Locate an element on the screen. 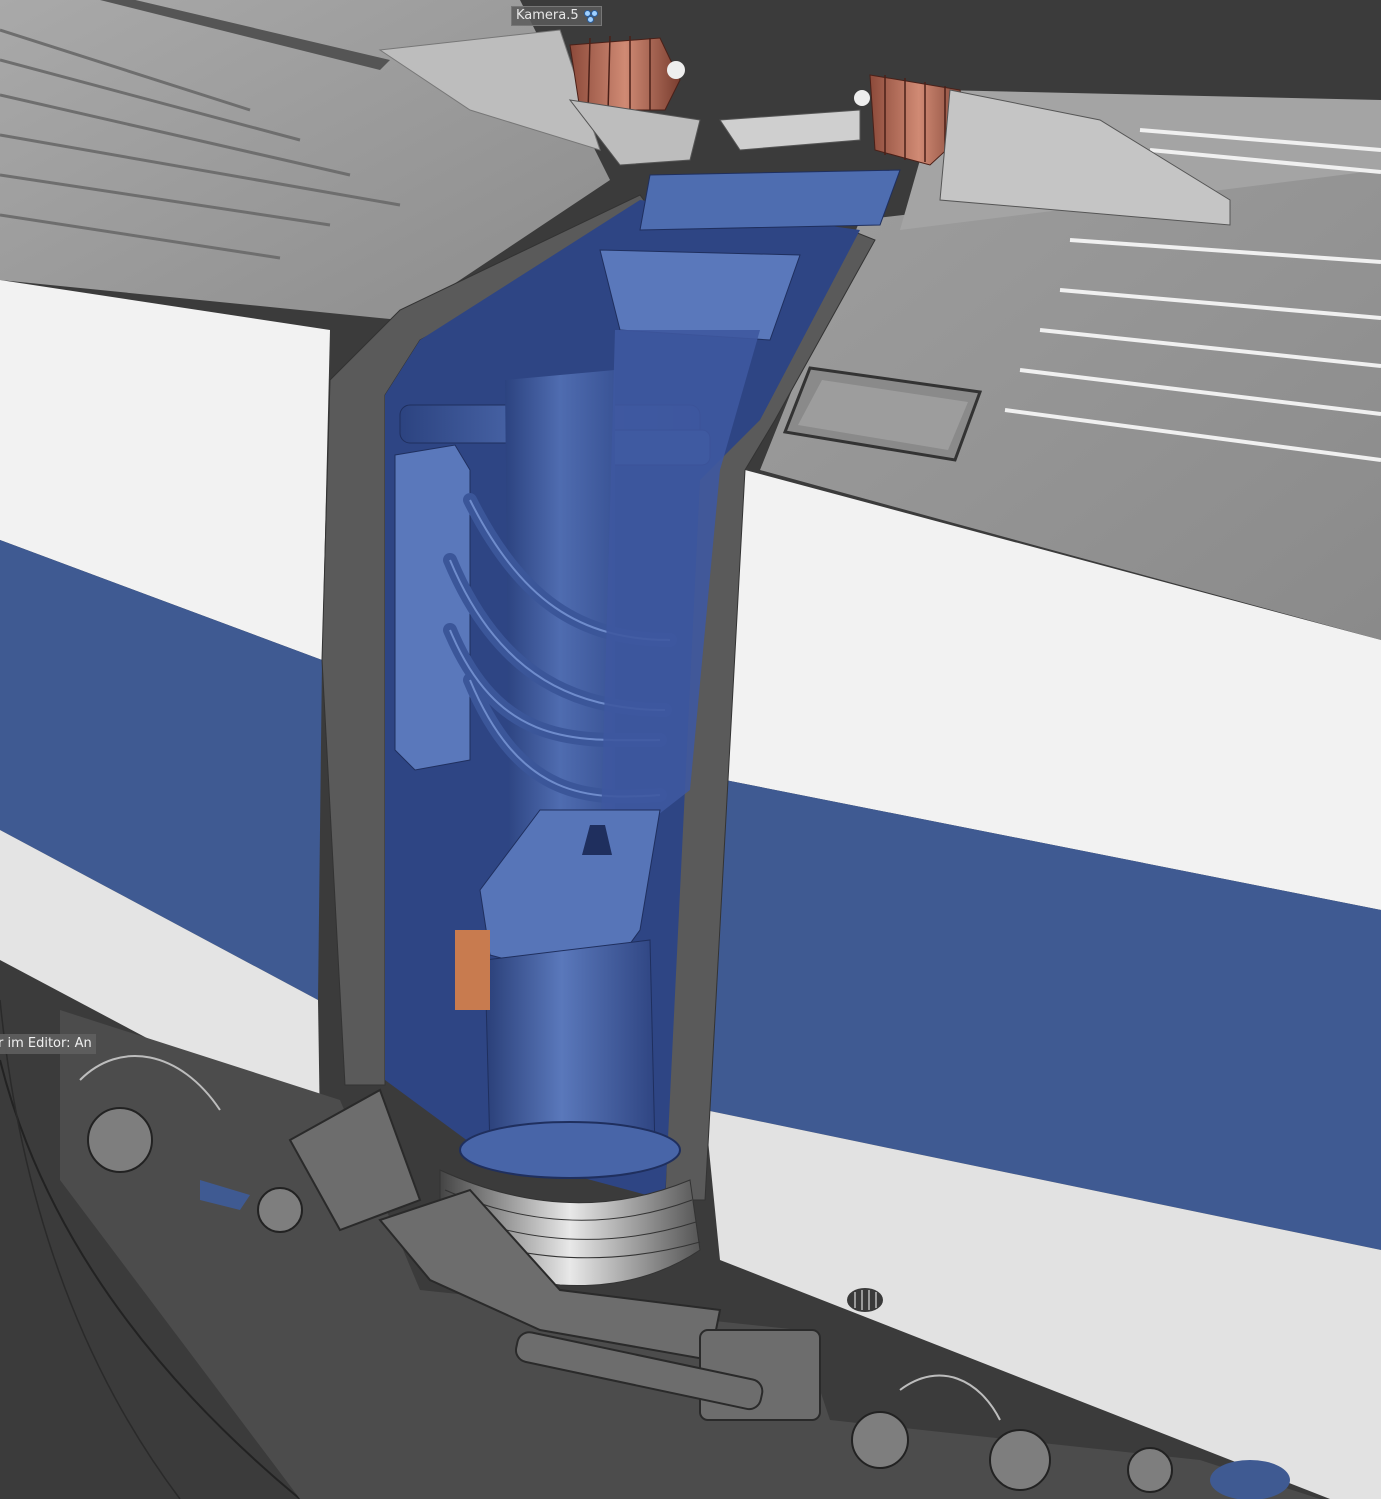 The width and height of the screenshot is (1381, 1499). editor-tag-text: r im Editor: An is located at coordinates (46, 1043).